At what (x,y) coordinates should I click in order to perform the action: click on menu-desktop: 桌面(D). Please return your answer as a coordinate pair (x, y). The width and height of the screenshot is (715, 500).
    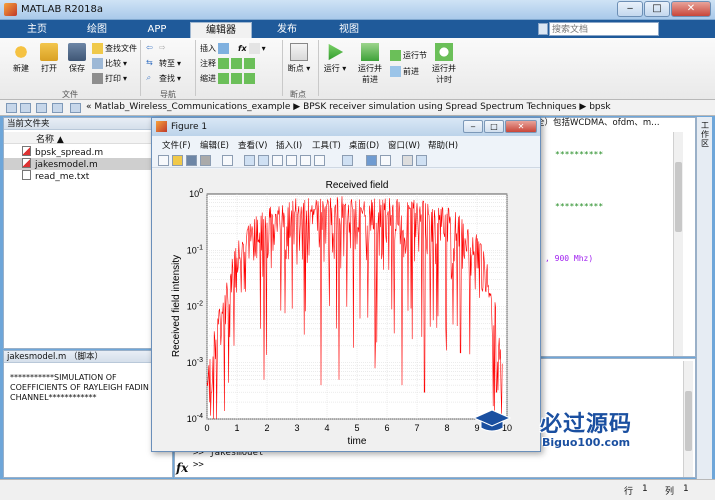
    Looking at the image, I should click on (364, 145).